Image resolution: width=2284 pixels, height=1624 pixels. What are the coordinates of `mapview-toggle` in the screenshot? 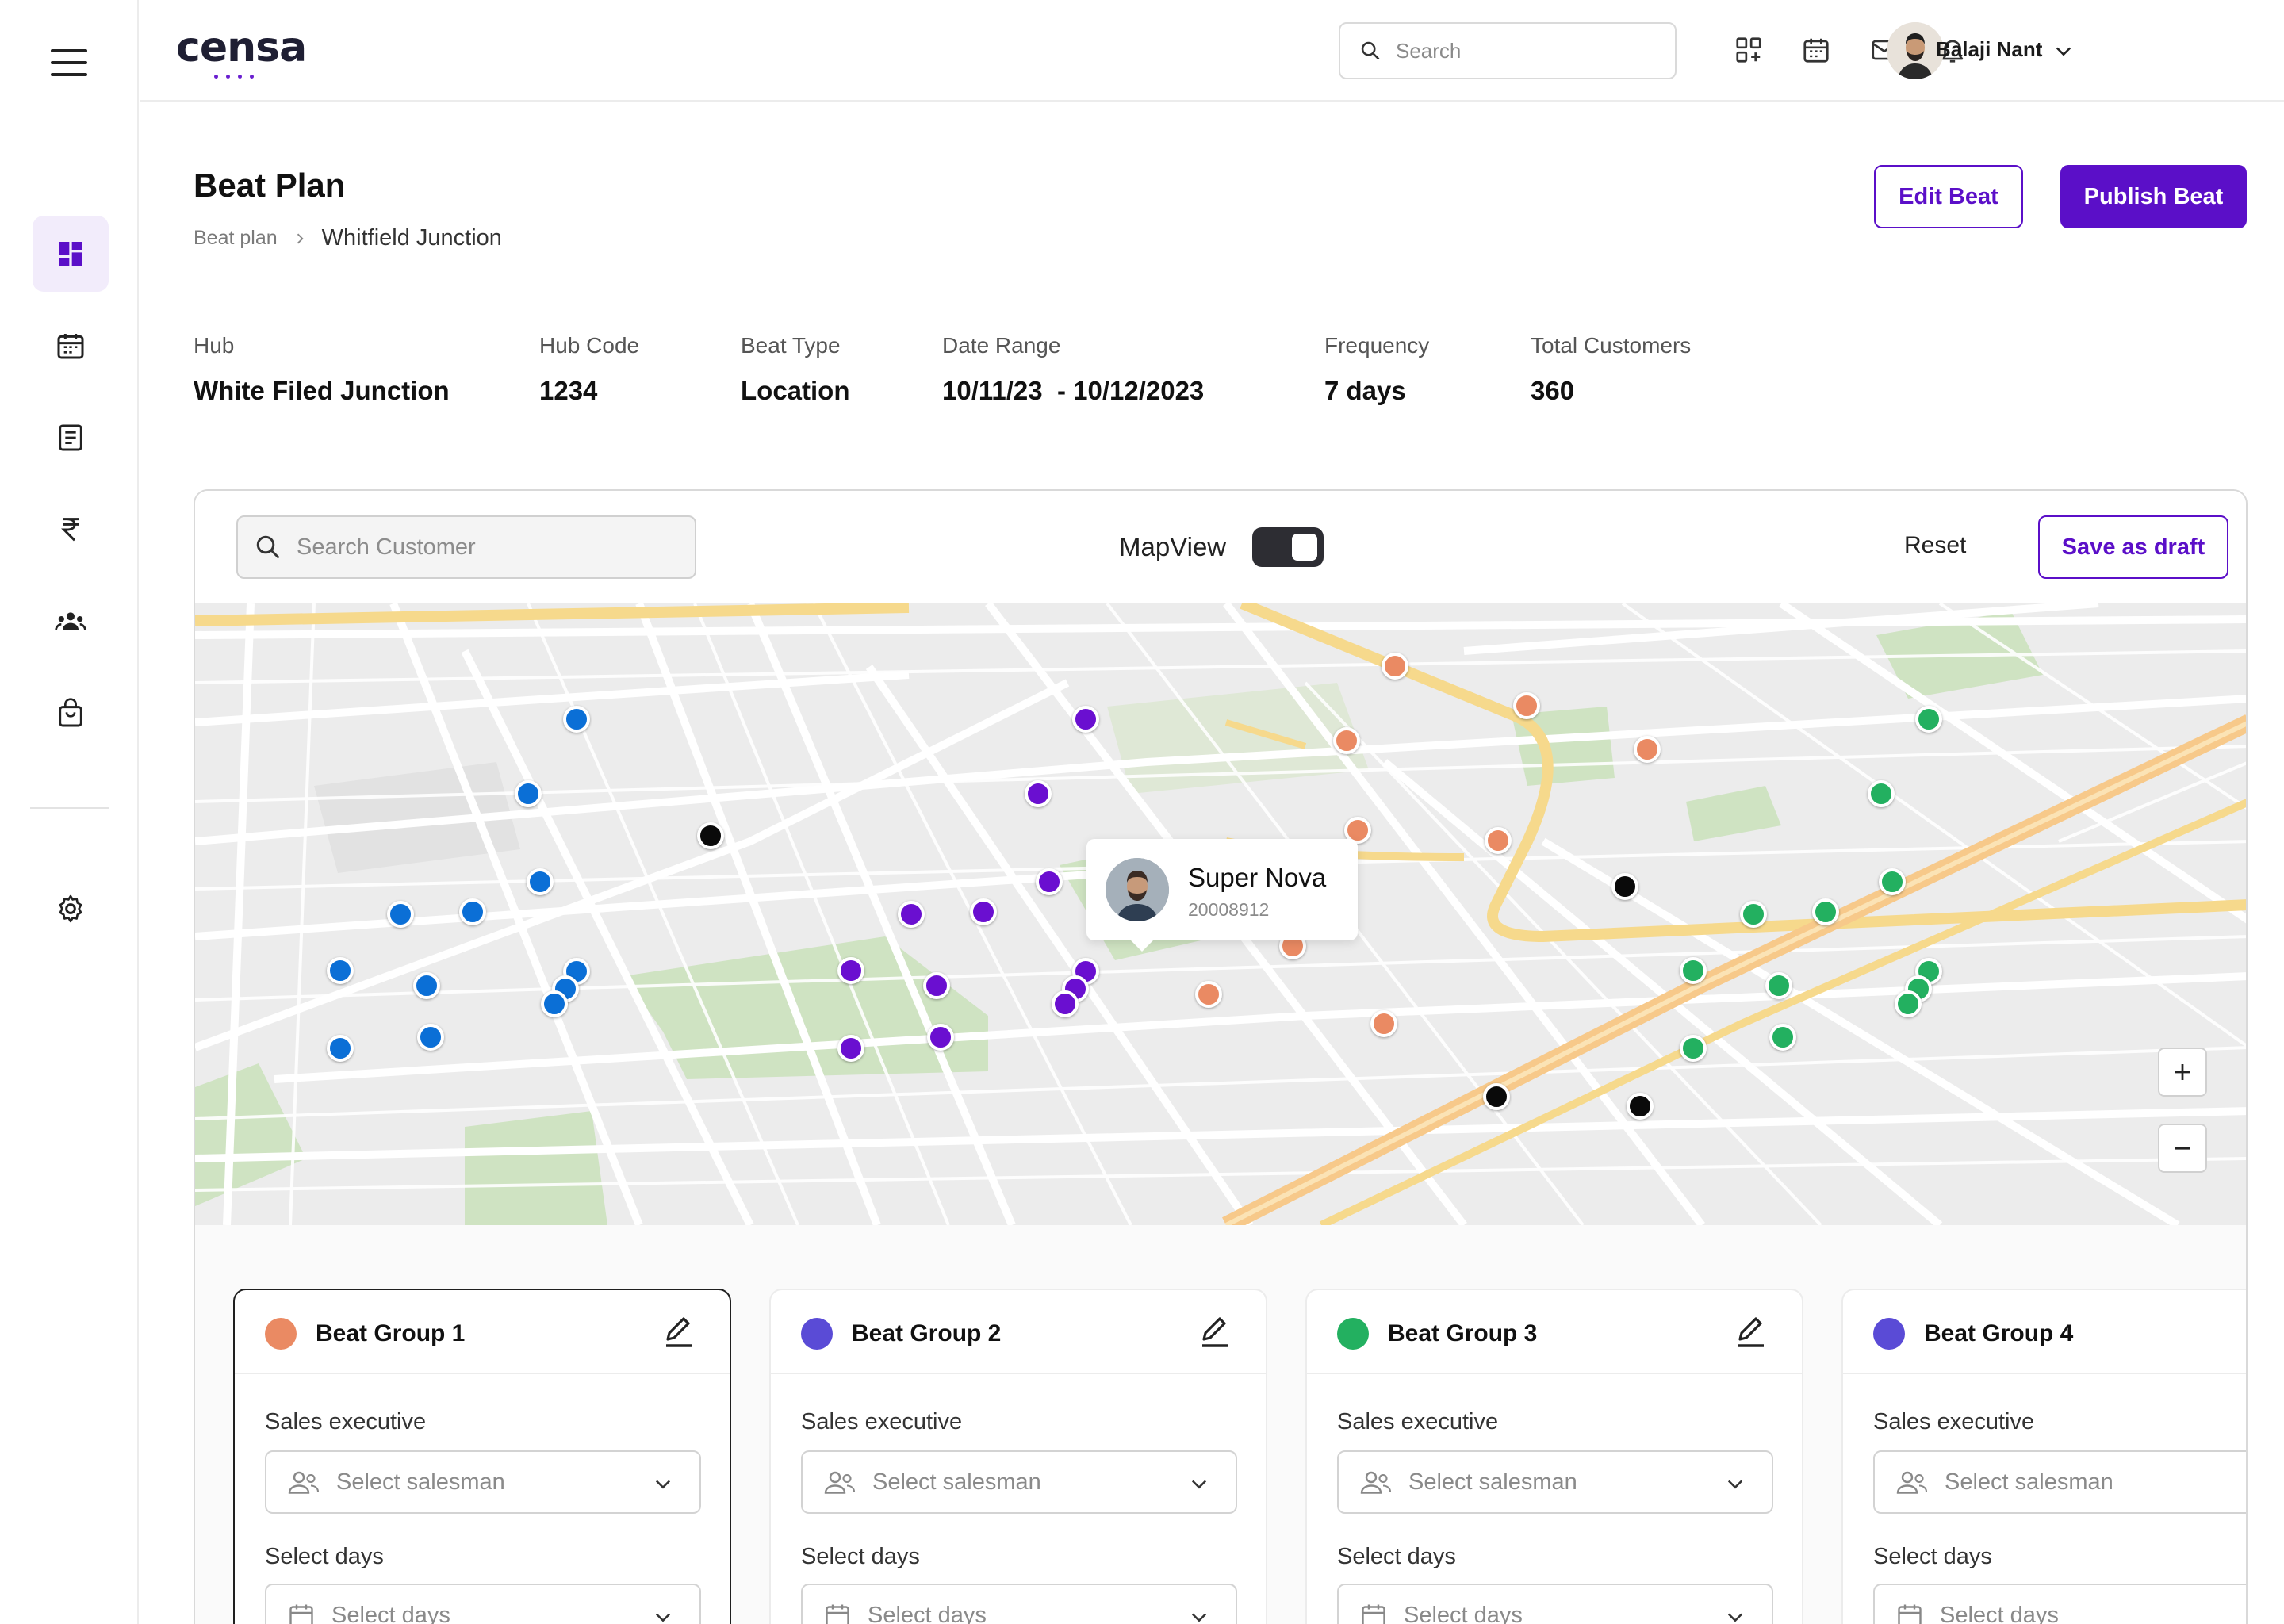 It's located at (1288, 547).